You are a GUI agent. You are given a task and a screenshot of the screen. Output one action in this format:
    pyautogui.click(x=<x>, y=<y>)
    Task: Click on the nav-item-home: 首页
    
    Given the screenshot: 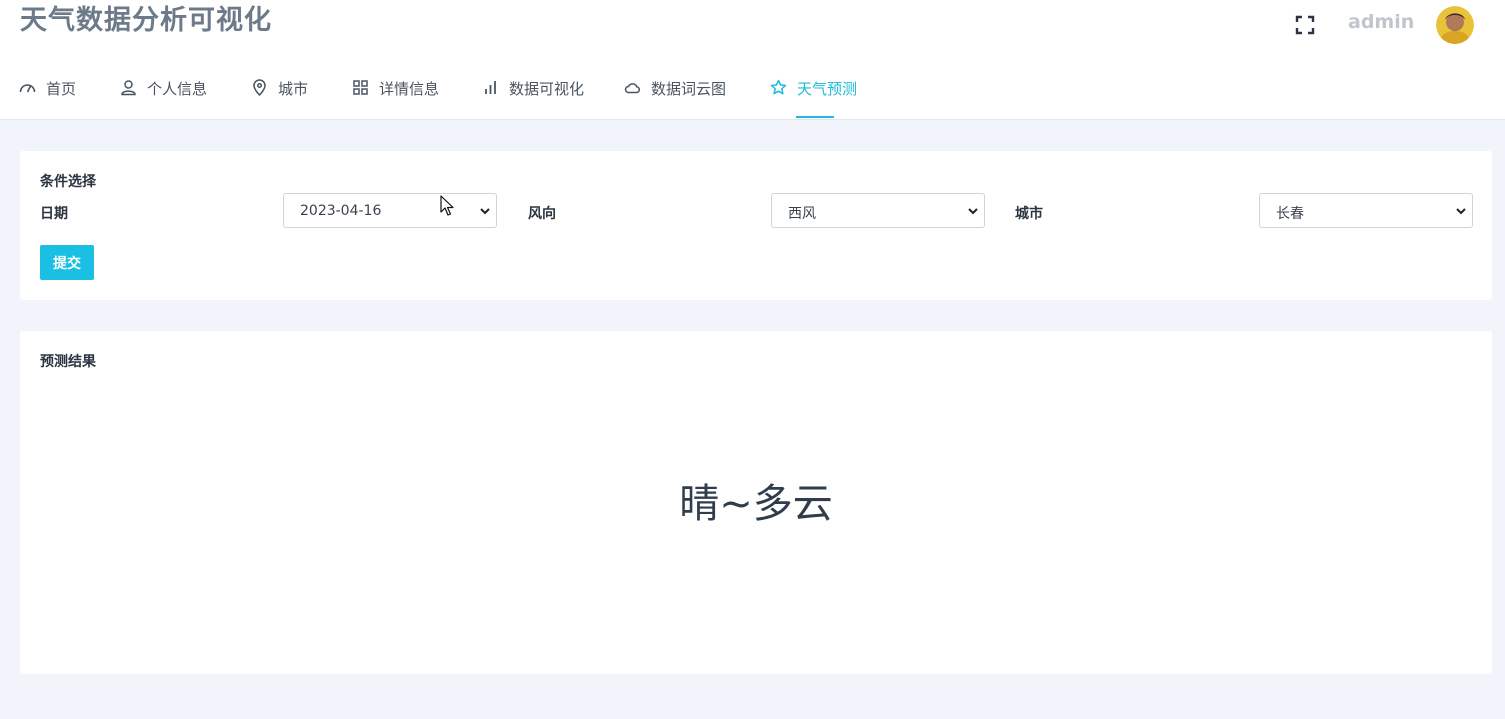 What is the action you would take?
    pyautogui.click(x=47, y=94)
    